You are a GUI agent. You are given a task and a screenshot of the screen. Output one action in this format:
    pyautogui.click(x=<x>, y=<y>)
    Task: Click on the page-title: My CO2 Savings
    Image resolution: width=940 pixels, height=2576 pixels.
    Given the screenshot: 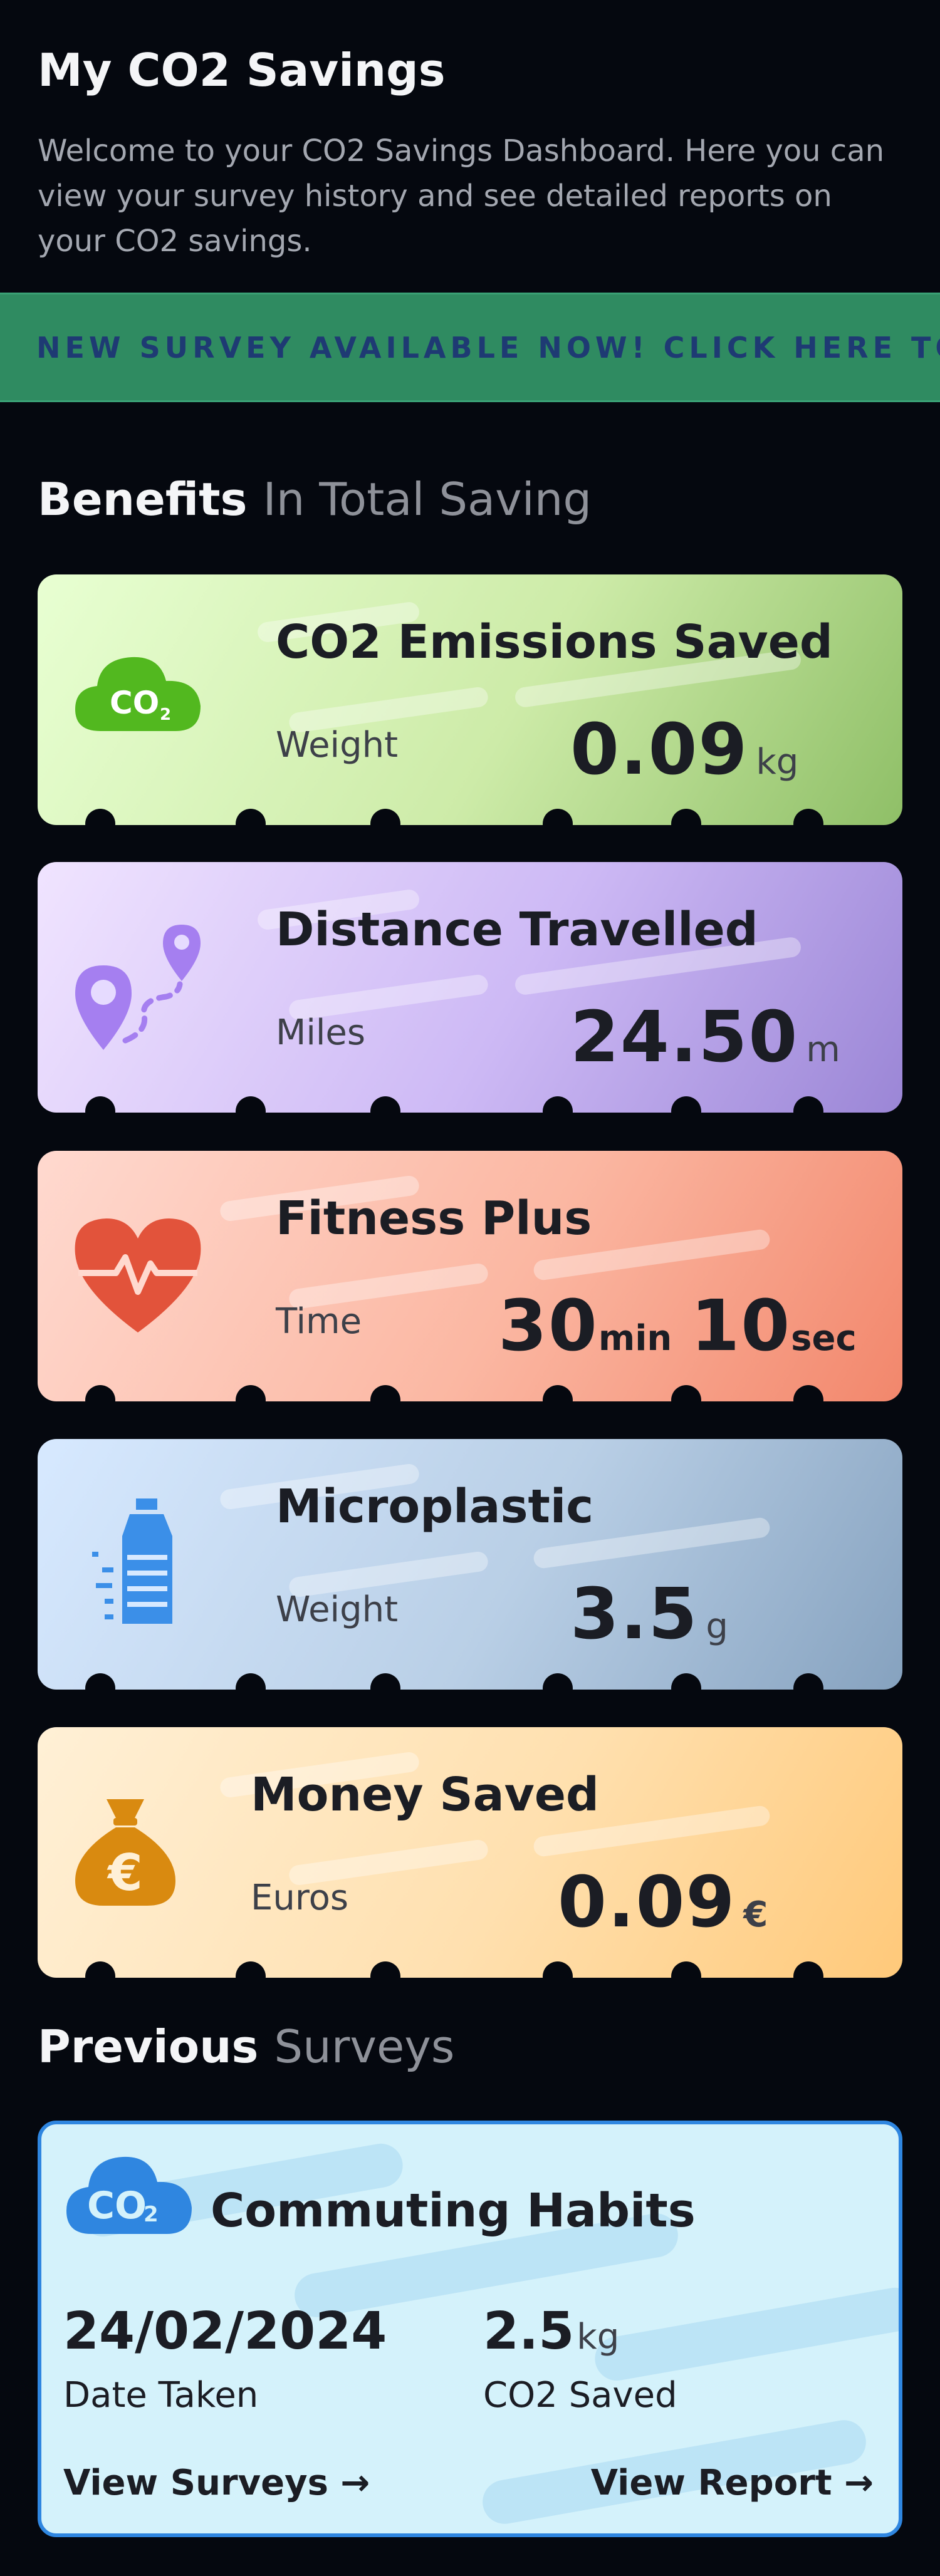 What is the action you would take?
    pyautogui.click(x=242, y=70)
    